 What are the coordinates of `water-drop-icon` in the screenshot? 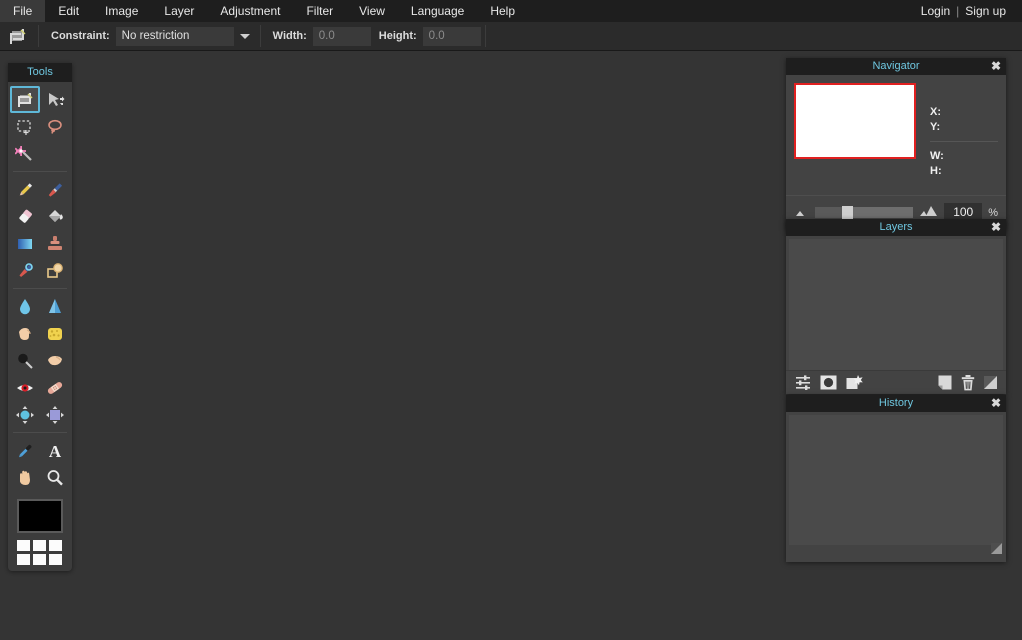 It's located at (25, 306).